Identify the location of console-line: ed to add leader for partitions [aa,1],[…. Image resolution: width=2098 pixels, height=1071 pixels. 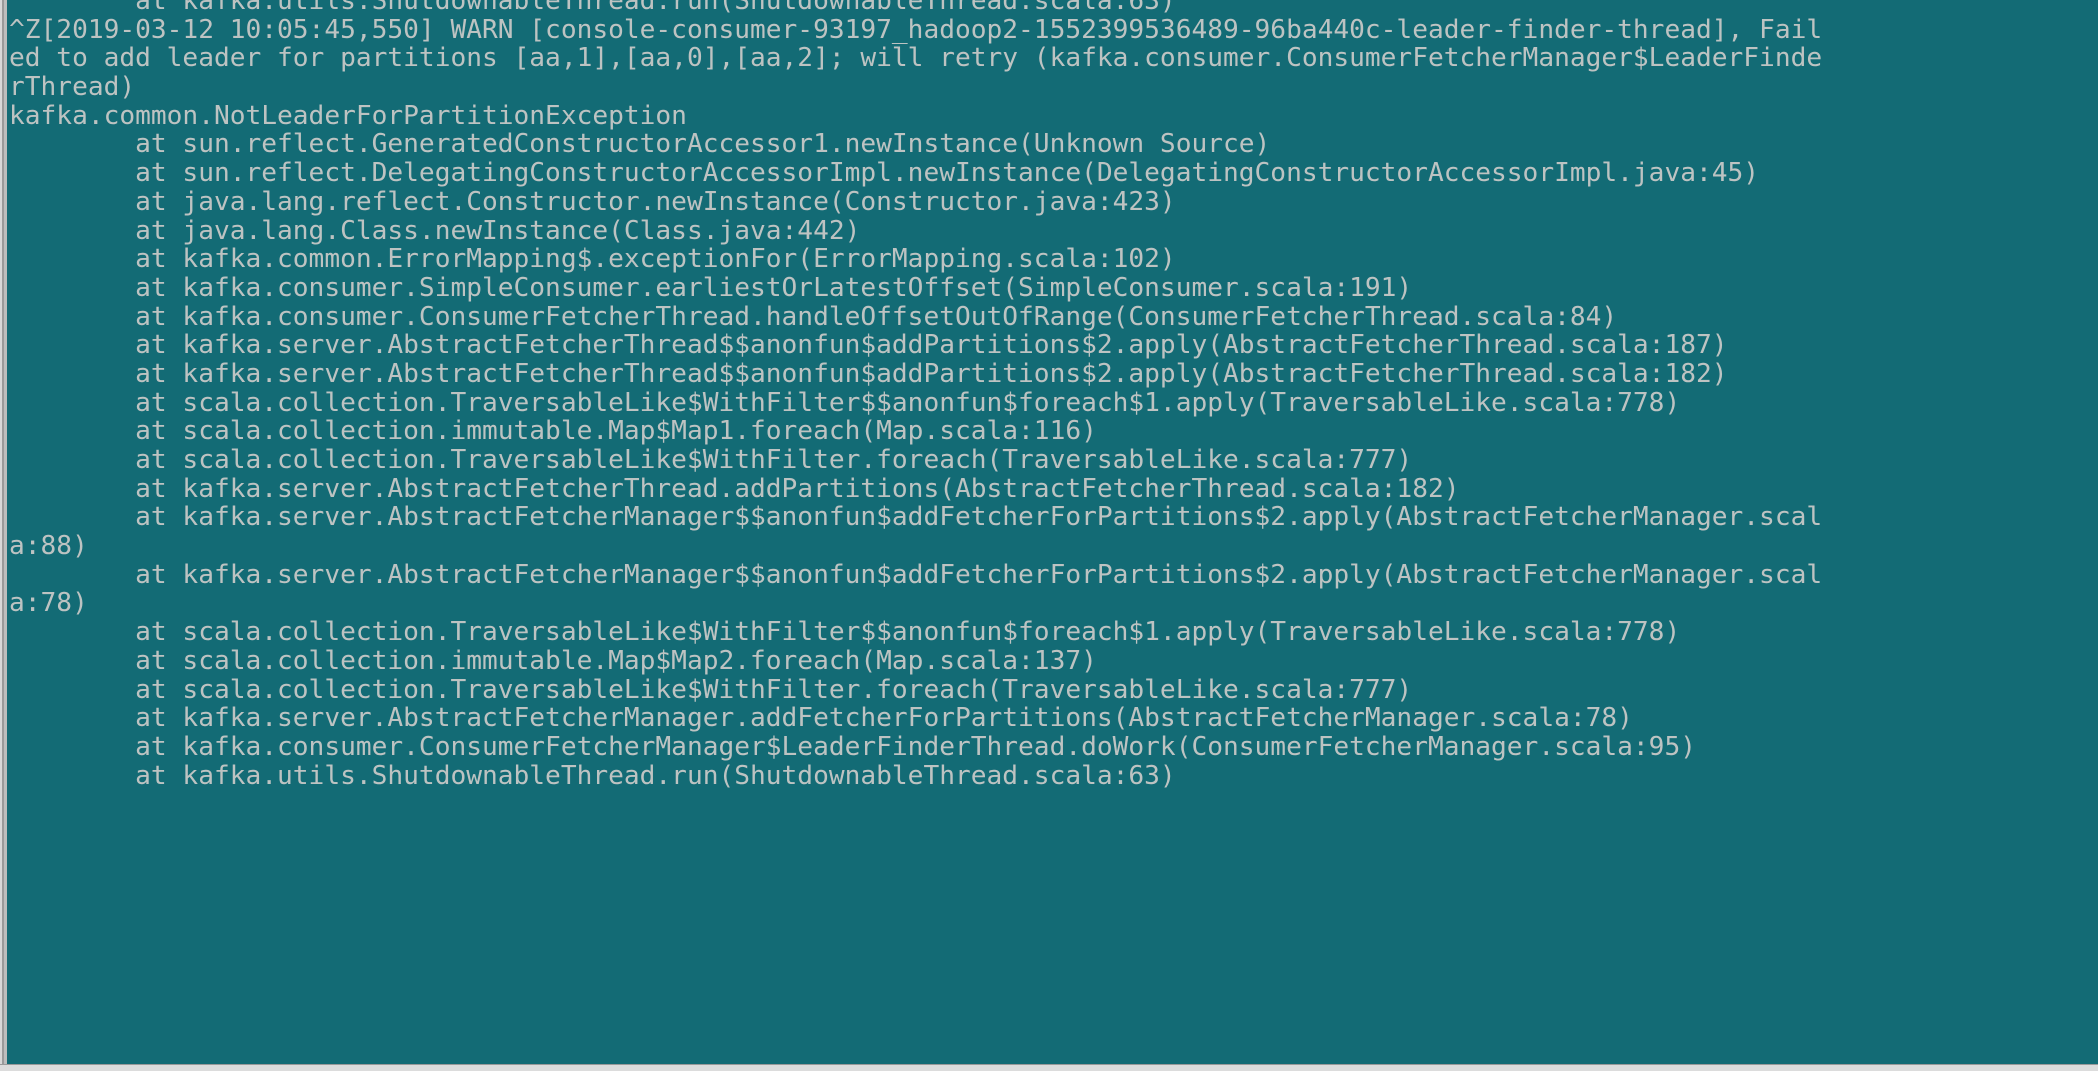
(916, 58).